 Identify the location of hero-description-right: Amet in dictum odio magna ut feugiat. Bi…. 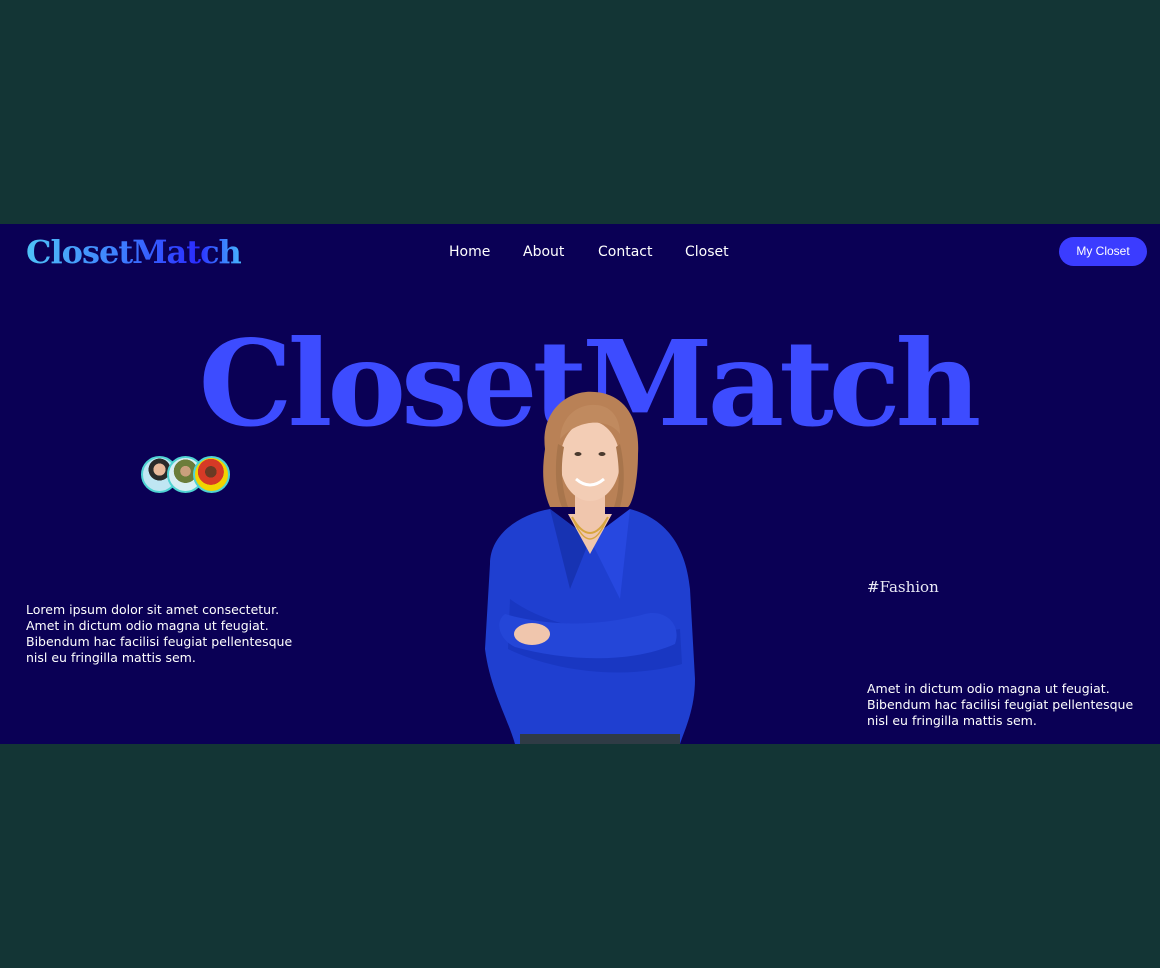
(1000, 704).